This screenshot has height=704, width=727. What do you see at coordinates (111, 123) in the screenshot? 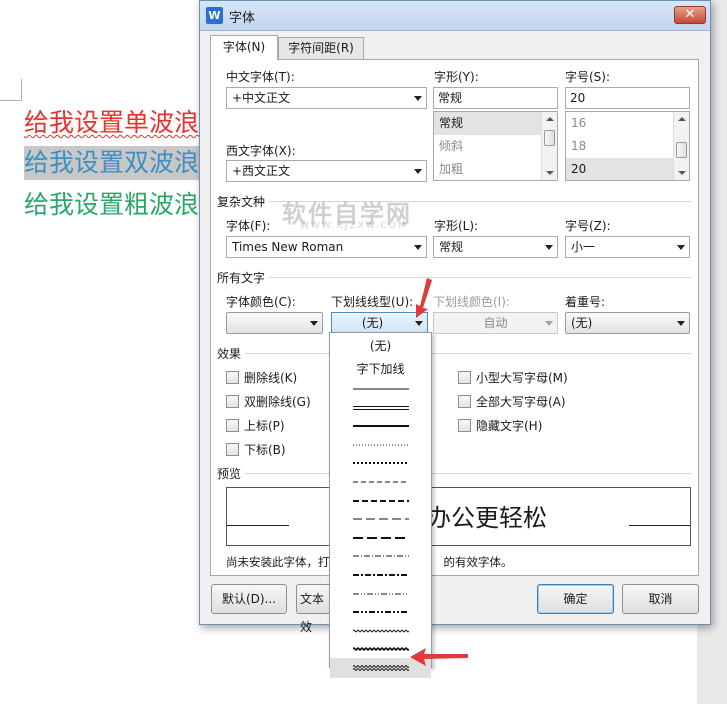
I see `doc-line-single-wave: 给我设置单波浪` at bounding box center [111, 123].